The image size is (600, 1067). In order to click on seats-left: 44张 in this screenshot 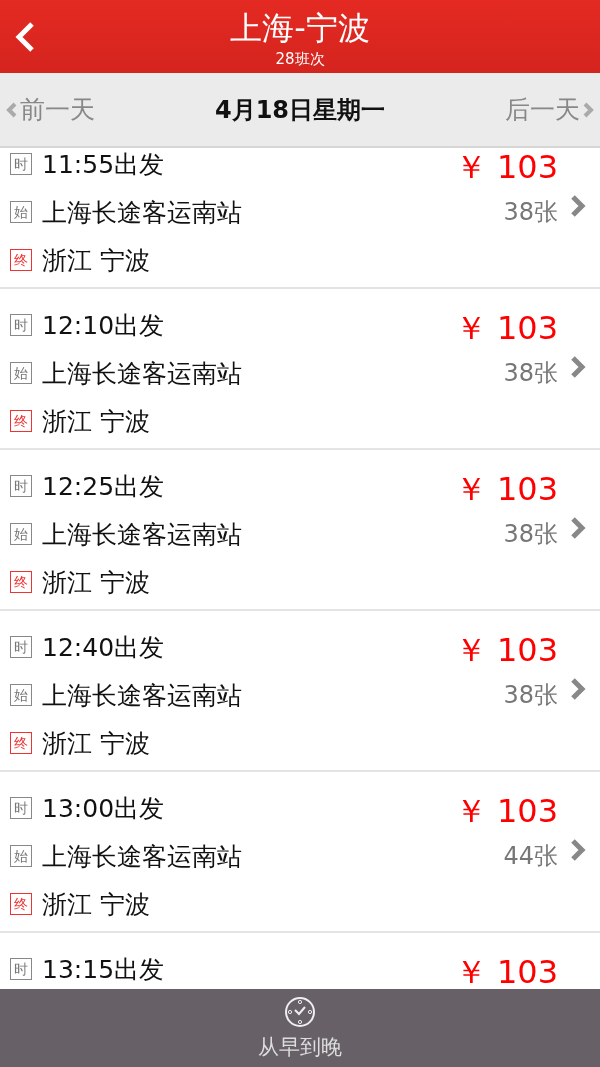, I will do `click(530, 856)`.